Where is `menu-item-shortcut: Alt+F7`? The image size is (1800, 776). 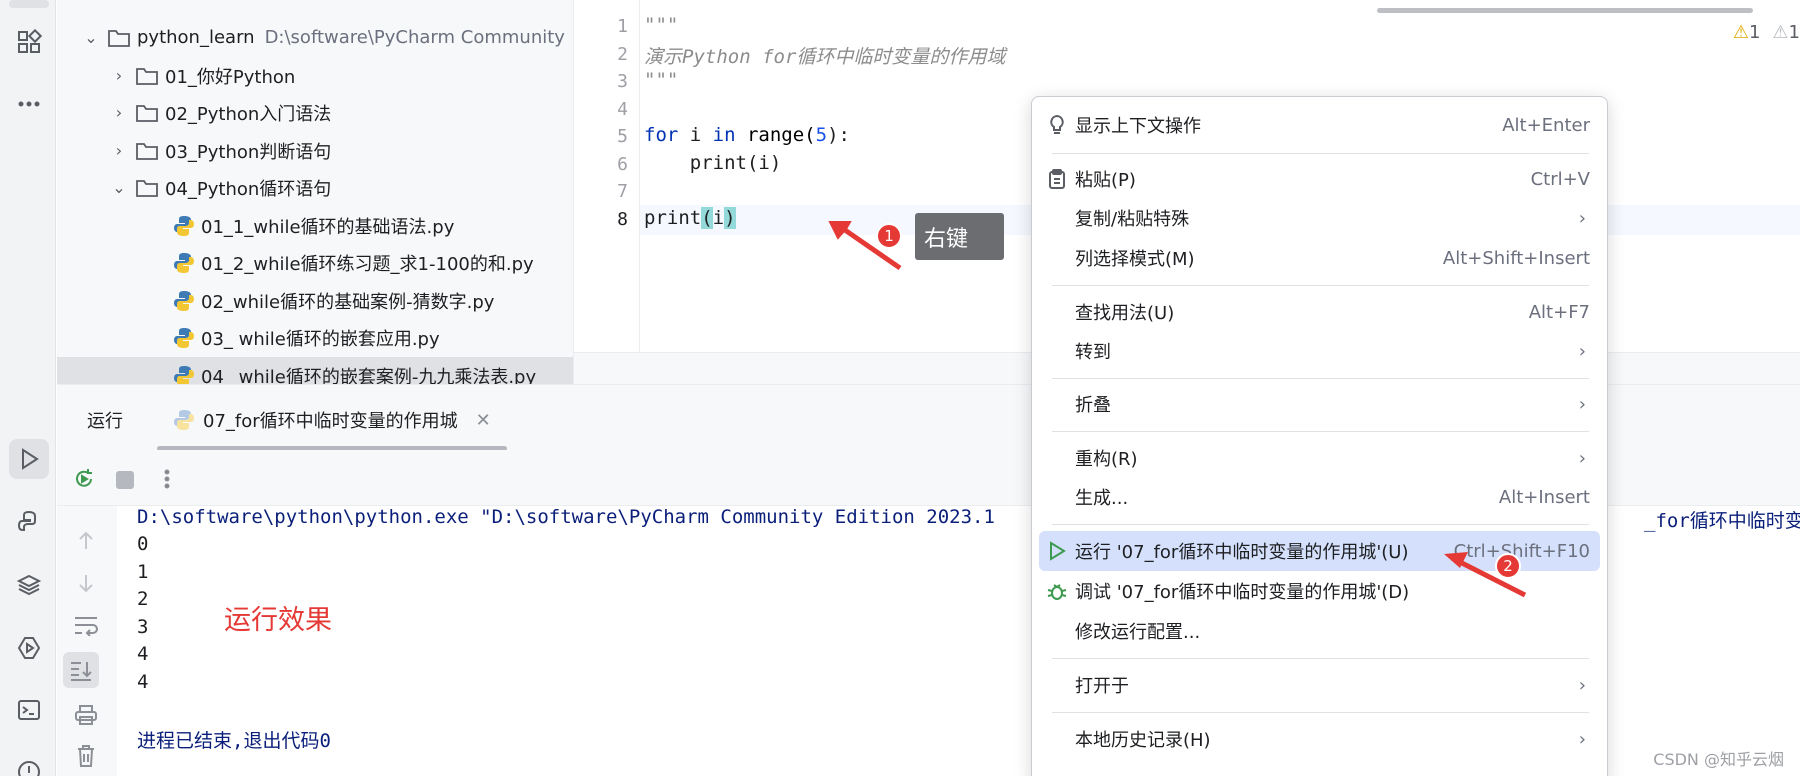 menu-item-shortcut: Alt+F7 is located at coordinates (1559, 312).